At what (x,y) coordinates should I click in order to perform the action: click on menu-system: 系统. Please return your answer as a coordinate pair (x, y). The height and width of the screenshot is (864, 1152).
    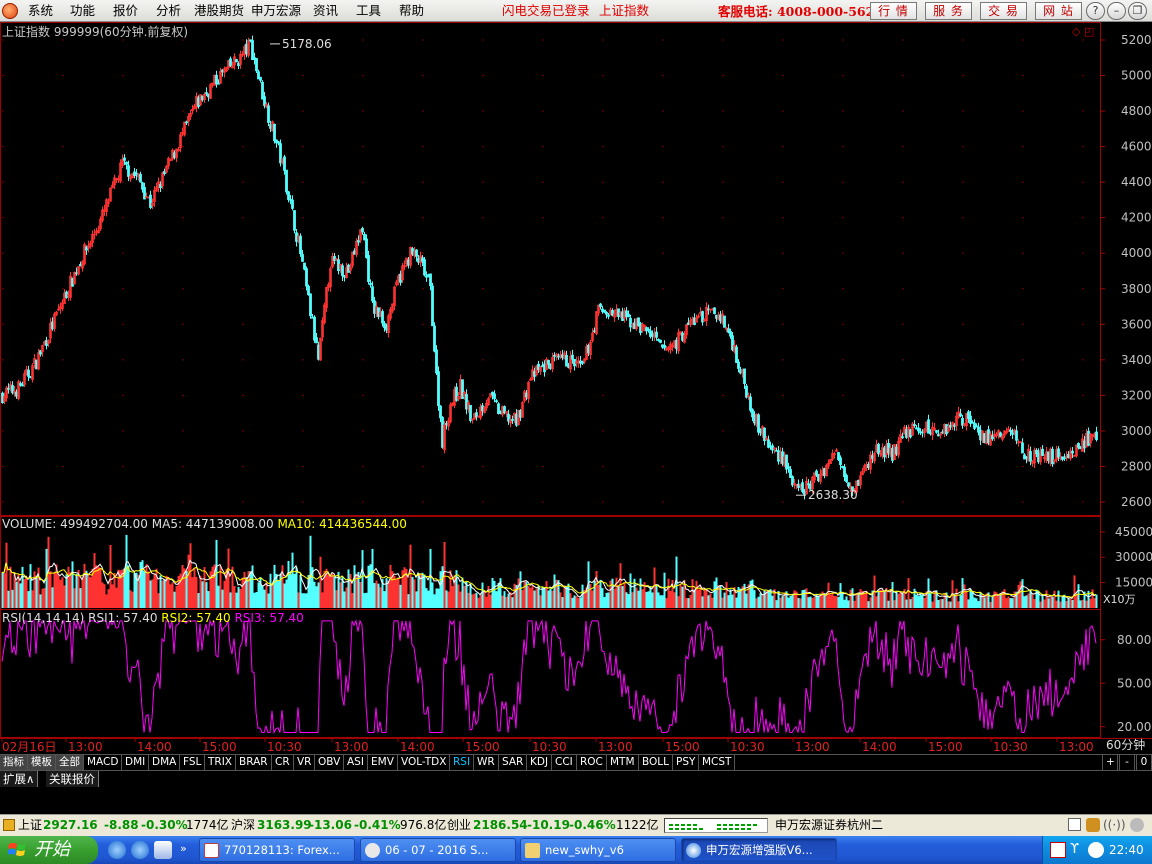
    Looking at the image, I should click on (40, 11).